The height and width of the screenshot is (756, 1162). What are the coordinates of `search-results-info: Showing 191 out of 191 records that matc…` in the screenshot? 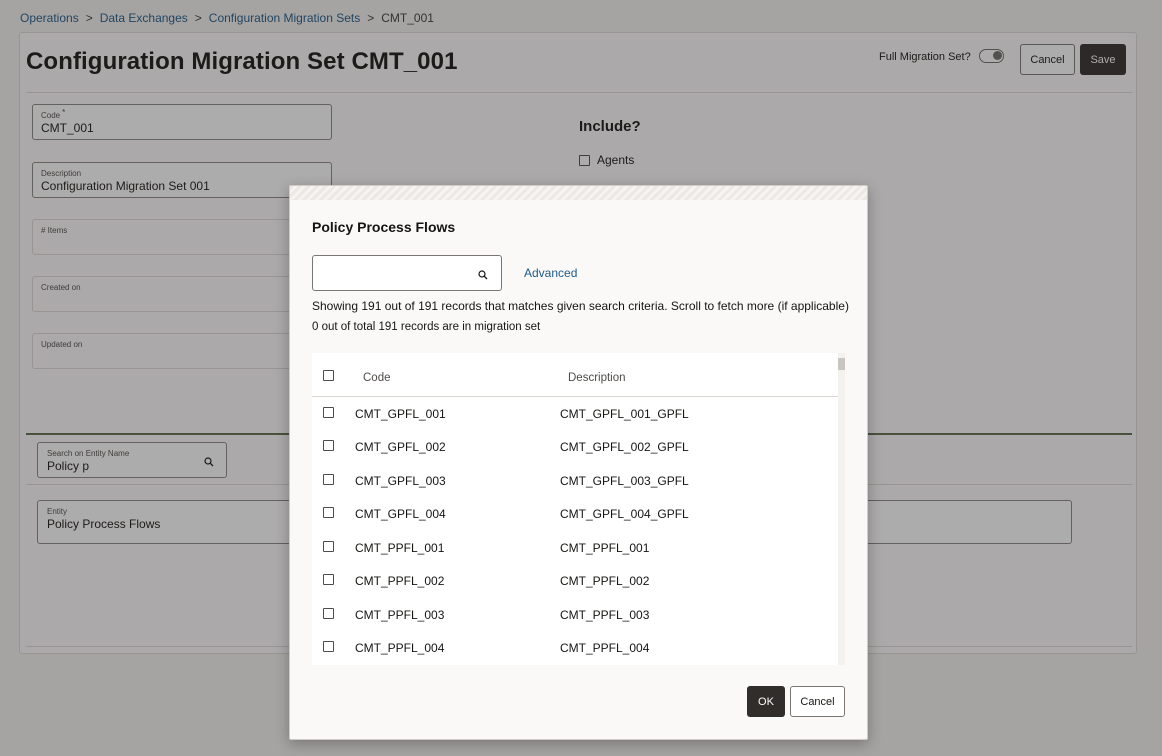 It's located at (580, 306).